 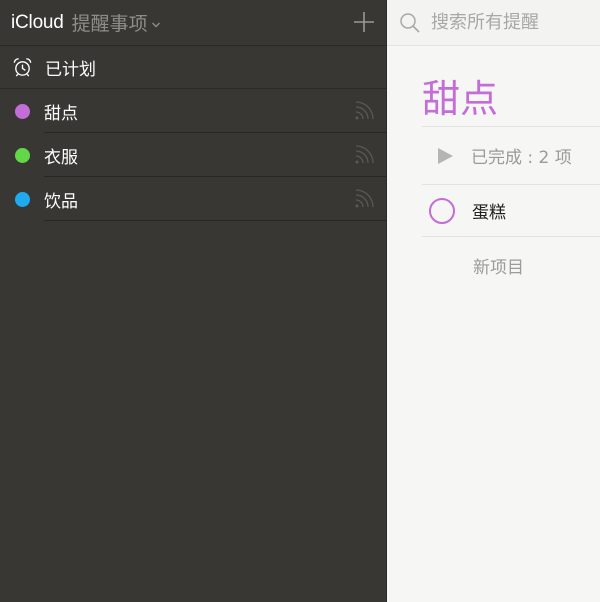 What do you see at coordinates (110, 22) in the screenshot?
I see `app-name-dropdown: 提醒事项` at bounding box center [110, 22].